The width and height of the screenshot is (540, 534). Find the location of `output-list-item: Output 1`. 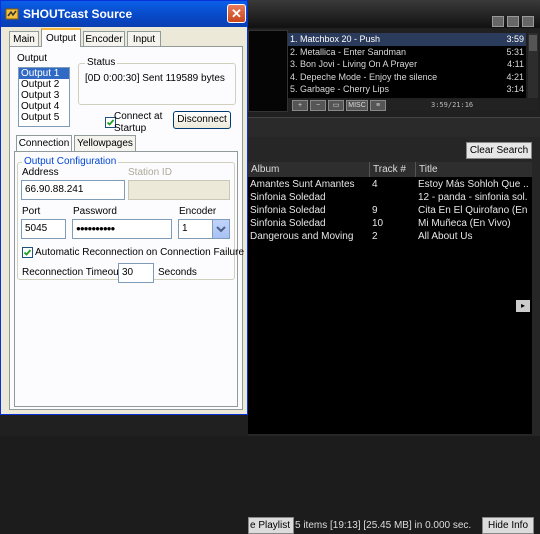

output-list-item: Output 1 is located at coordinates (44, 73).